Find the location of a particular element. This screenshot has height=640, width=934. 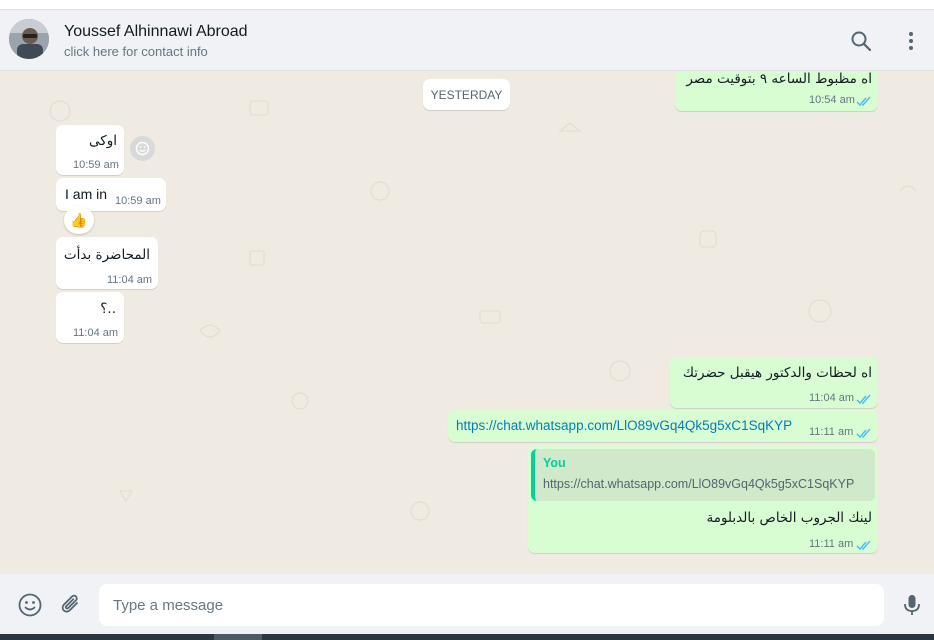

message-text: ..؟ is located at coordinates (108, 309).